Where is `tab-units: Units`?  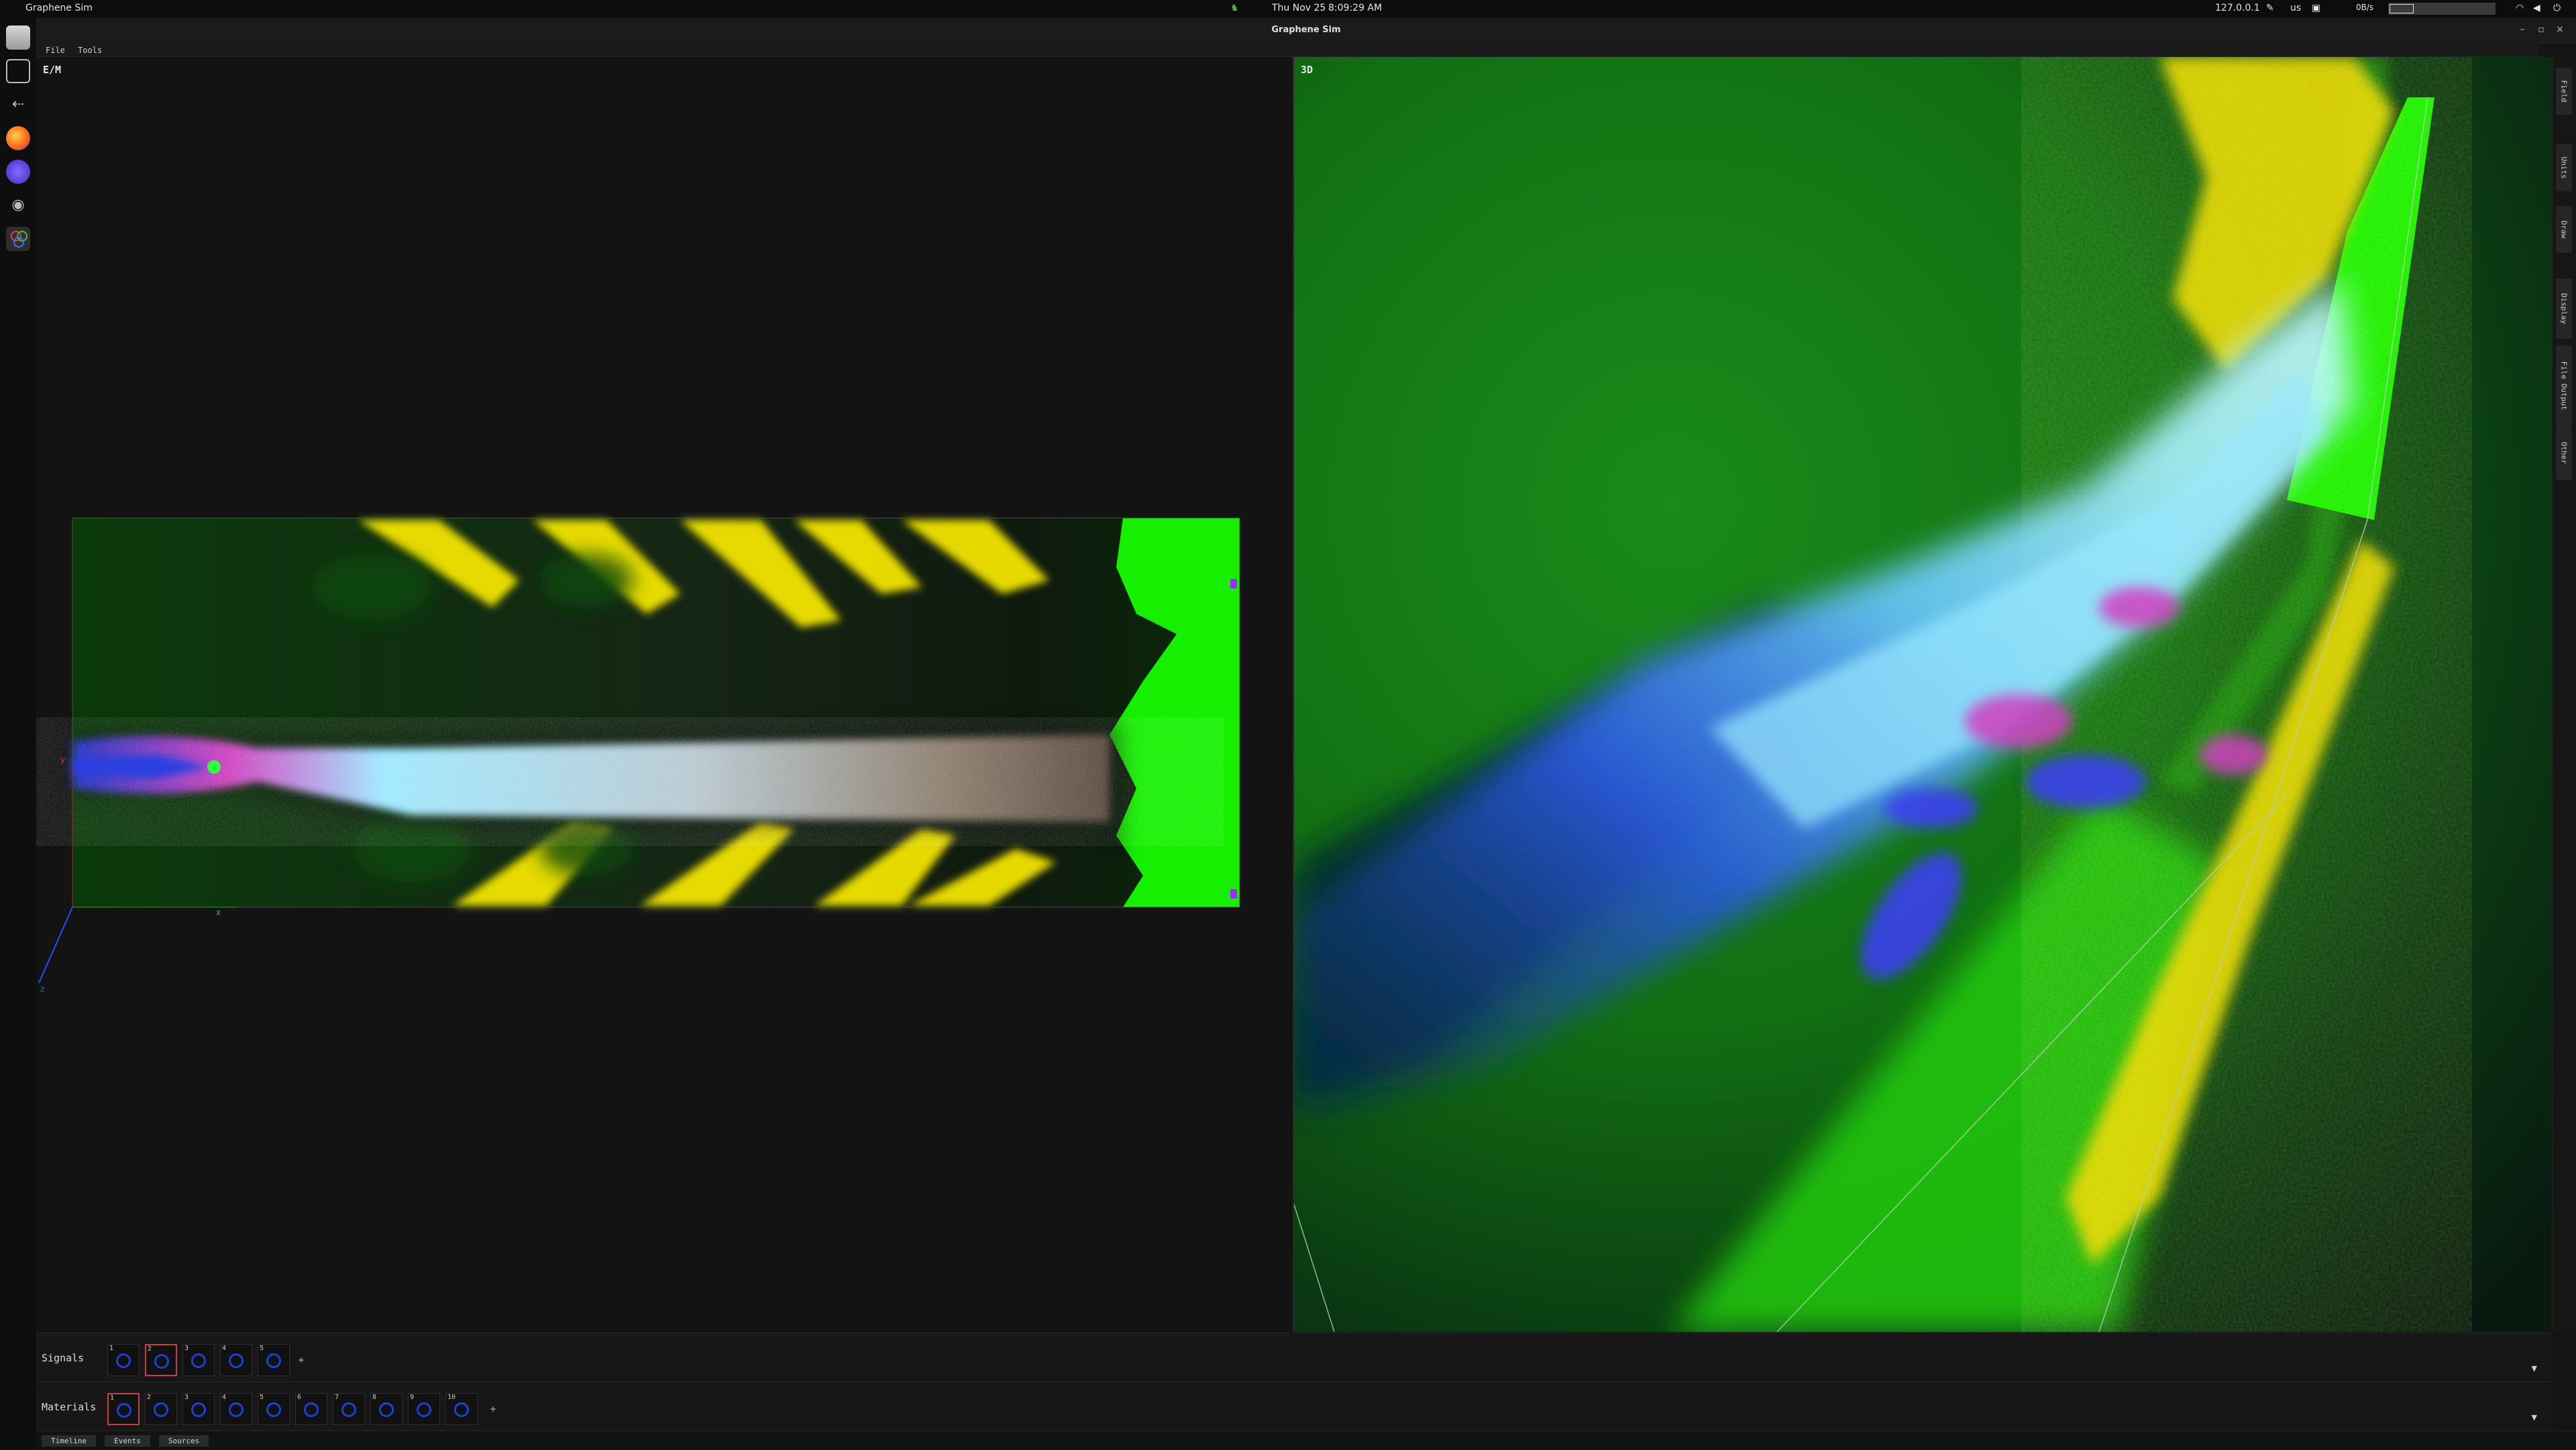 tab-units: Units is located at coordinates (2564, 167).